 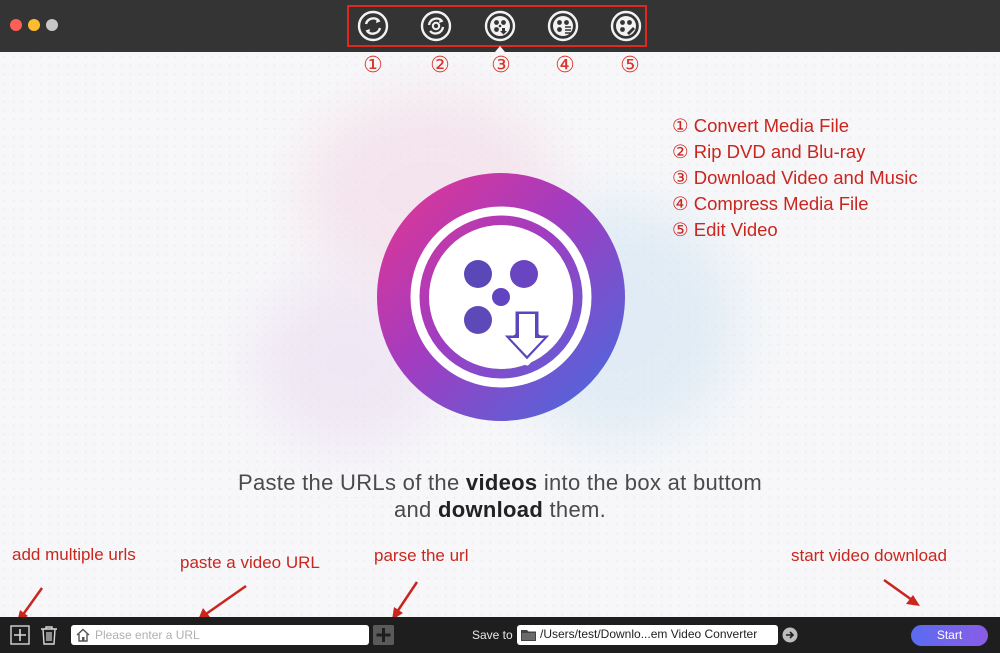 I want to click on annotation-add-urls: add multiple urls, so click(x=74, y=554).